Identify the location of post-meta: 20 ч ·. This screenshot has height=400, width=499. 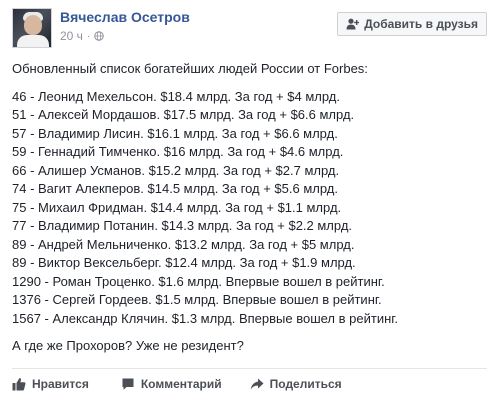
(82, 36).